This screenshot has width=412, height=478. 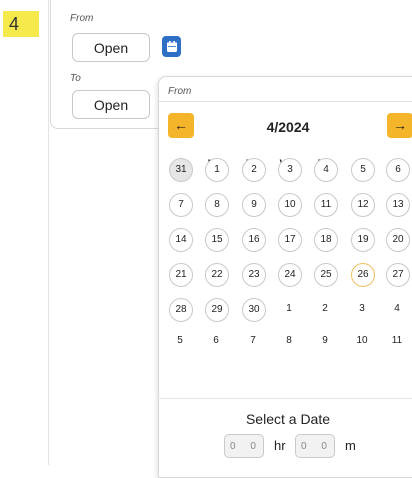 I want to click on step-number-badge: 4, so click(x=21, y=24).